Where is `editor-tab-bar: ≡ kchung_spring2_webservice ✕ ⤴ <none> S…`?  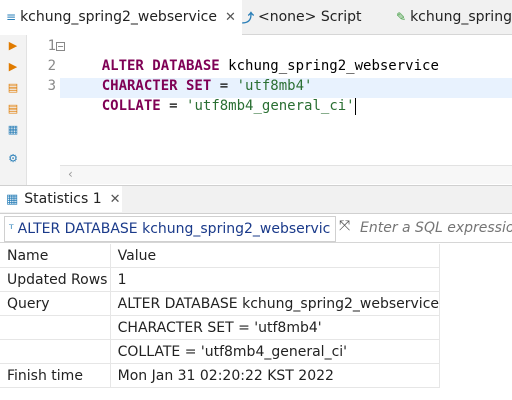 editor-tab-bar: ≡ kchung_spring2_webservice ✕ ⤴ <none> S… is located at coordinates (256, 18).